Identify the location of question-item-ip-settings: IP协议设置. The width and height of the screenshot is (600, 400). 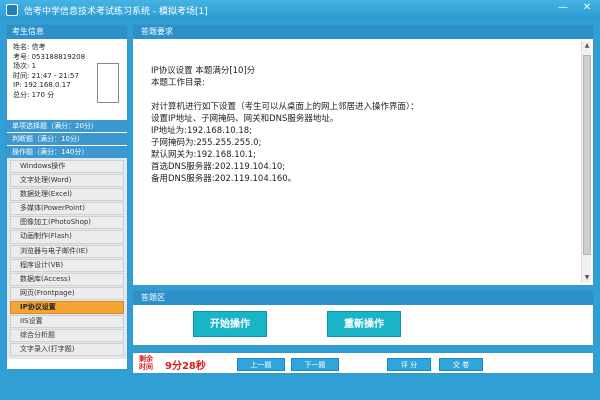
(67, 307).